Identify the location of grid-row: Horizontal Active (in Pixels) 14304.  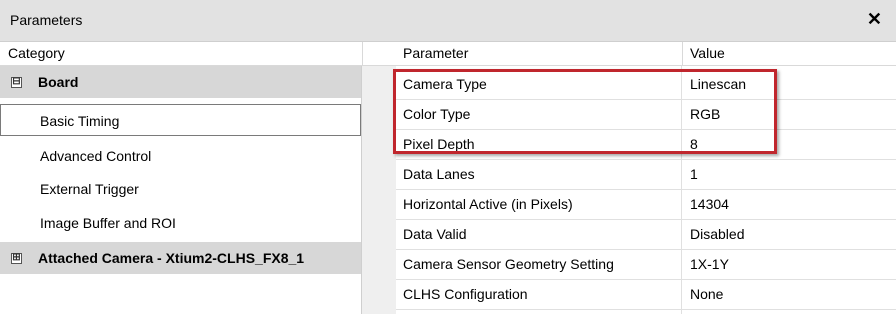
(646, 205).